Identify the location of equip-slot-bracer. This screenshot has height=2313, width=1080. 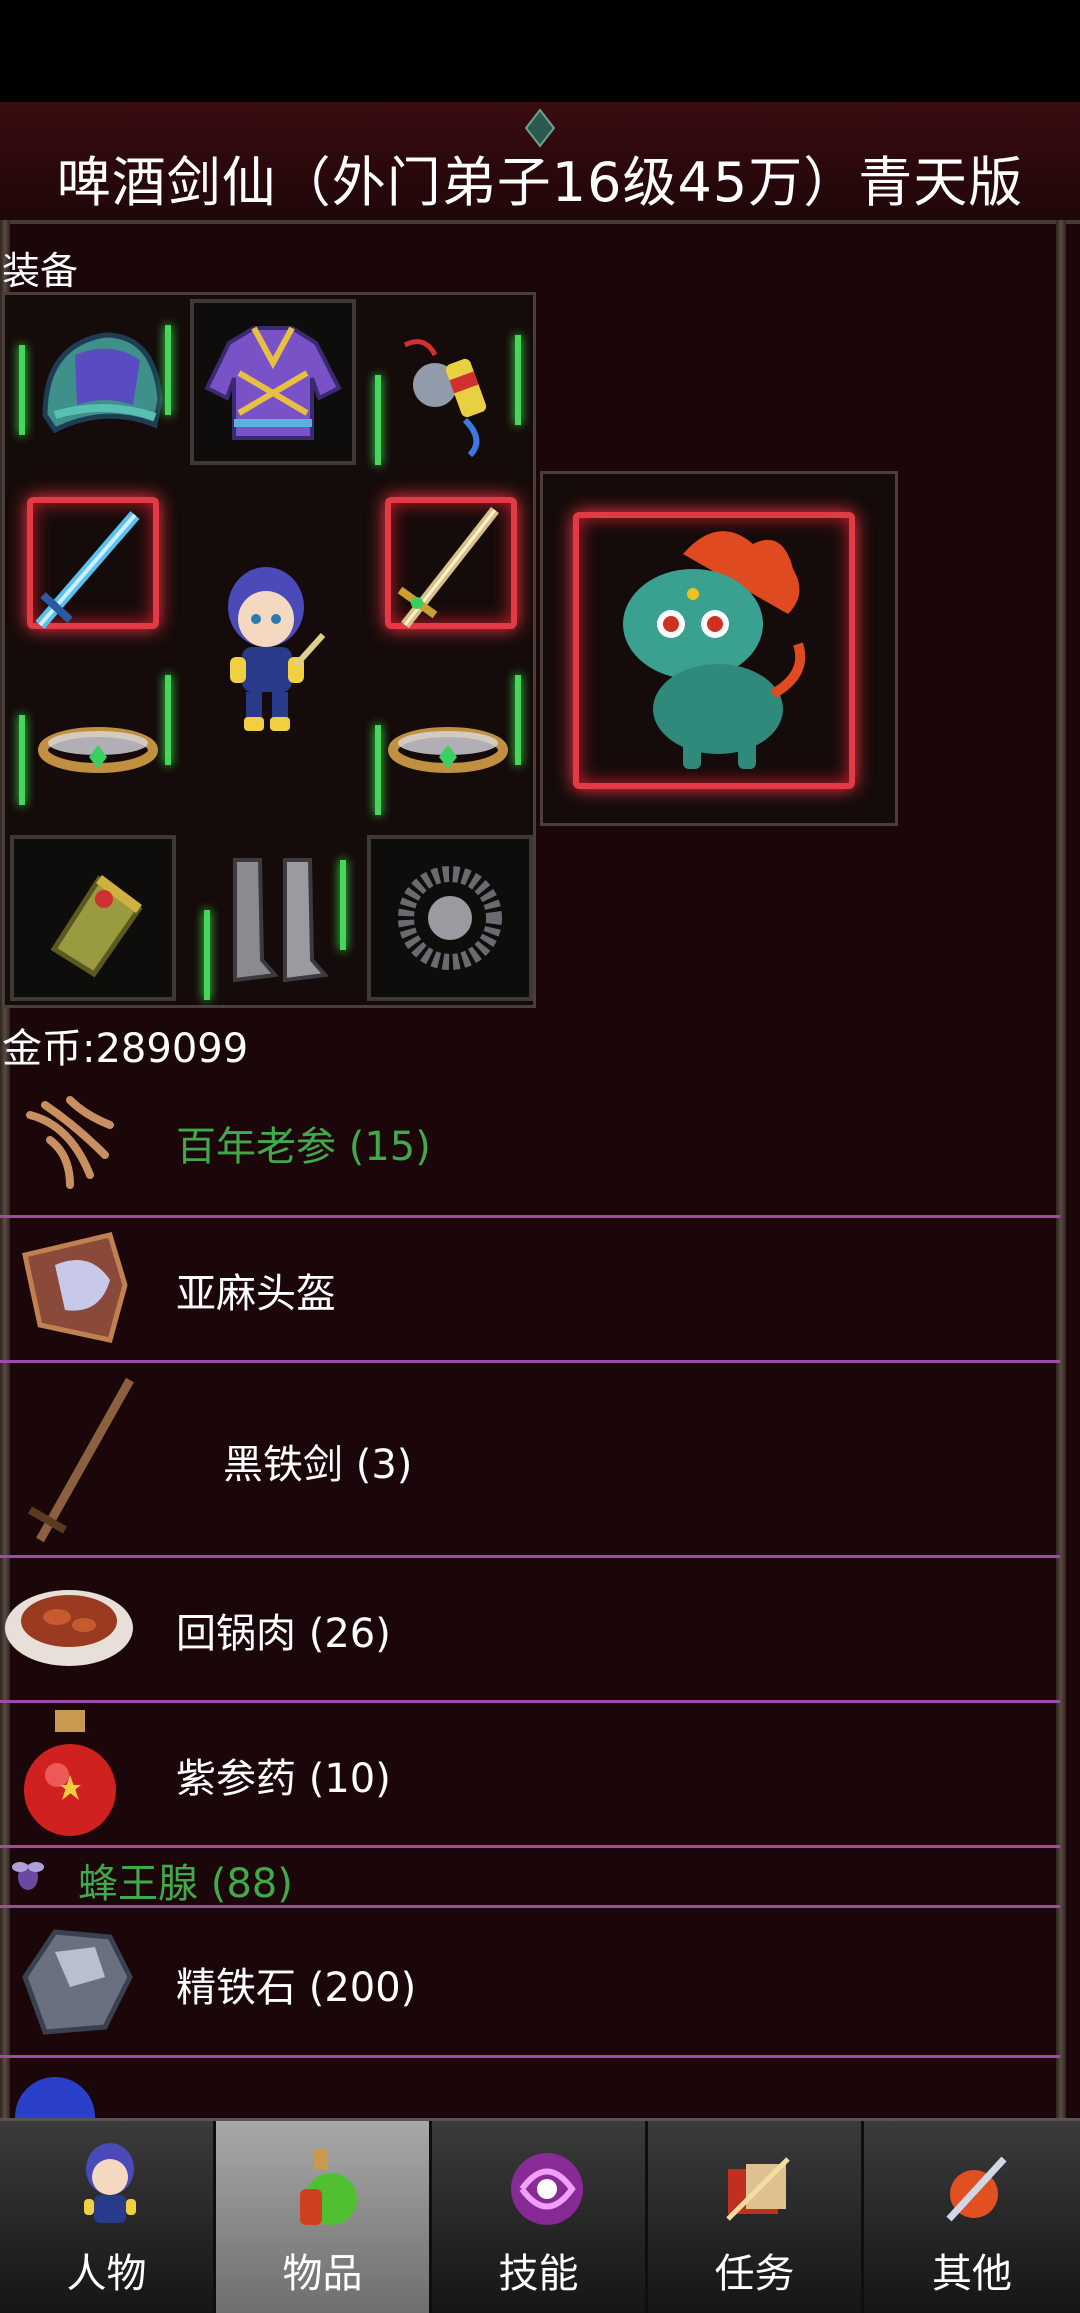
(93, 918).